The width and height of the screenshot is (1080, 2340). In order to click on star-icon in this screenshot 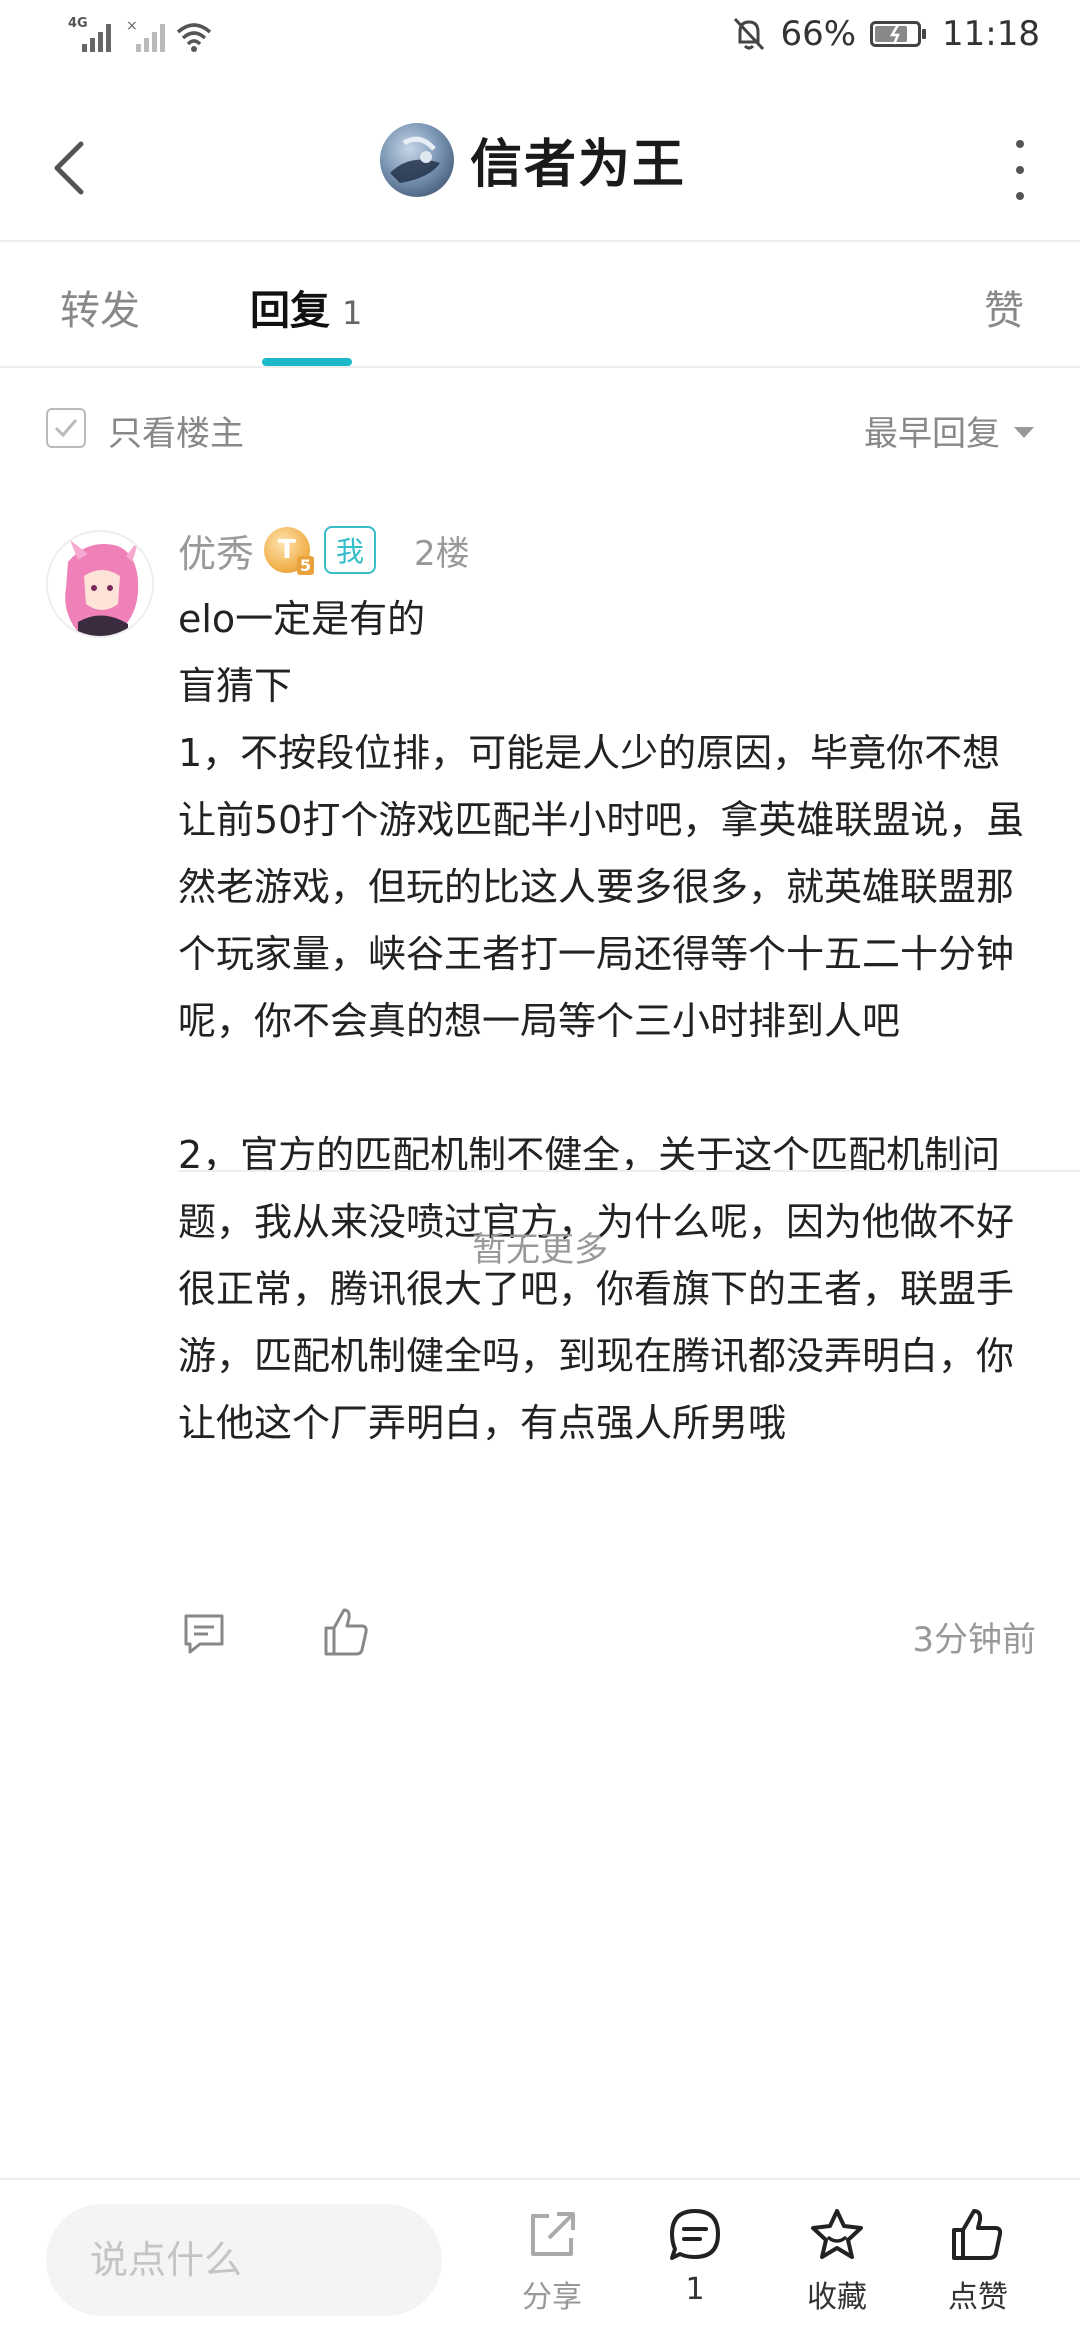, I will do `click(837, 2234)`.